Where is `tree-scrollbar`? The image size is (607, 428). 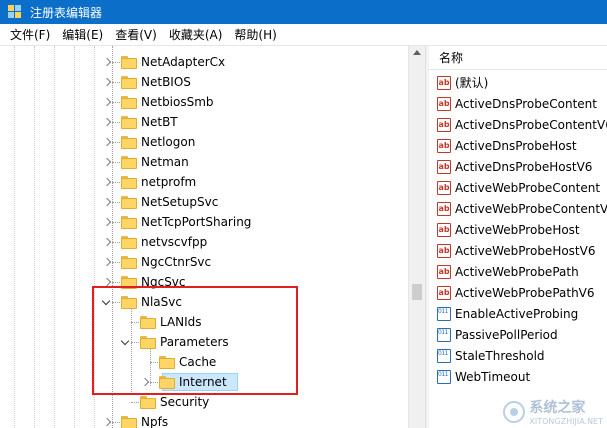
tree-scrollbar is located at coordinates (416, 237).